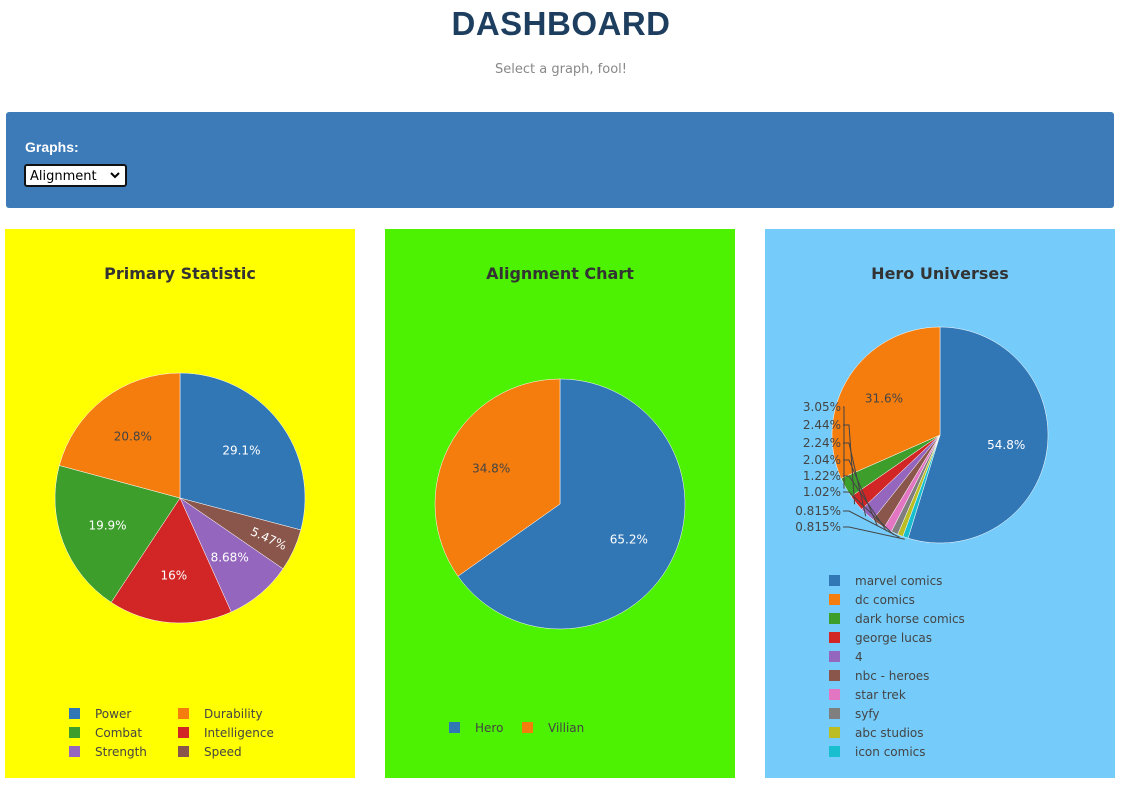  I want to click on slice-label: 54.8%, so click(1006, 445).